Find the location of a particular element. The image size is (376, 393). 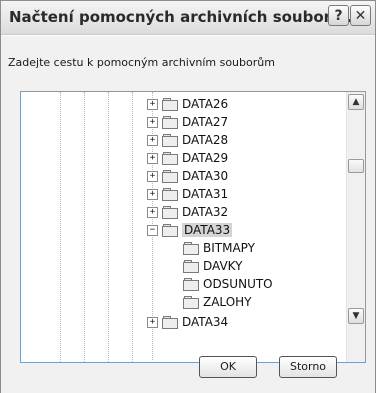

tree-node-label: DATA28 is located at coordinates (205, 140).